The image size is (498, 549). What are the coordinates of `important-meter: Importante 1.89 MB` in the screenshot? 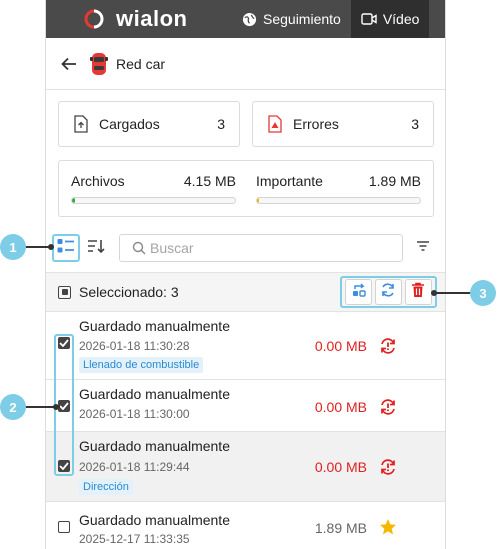 It's located at (338, 188).